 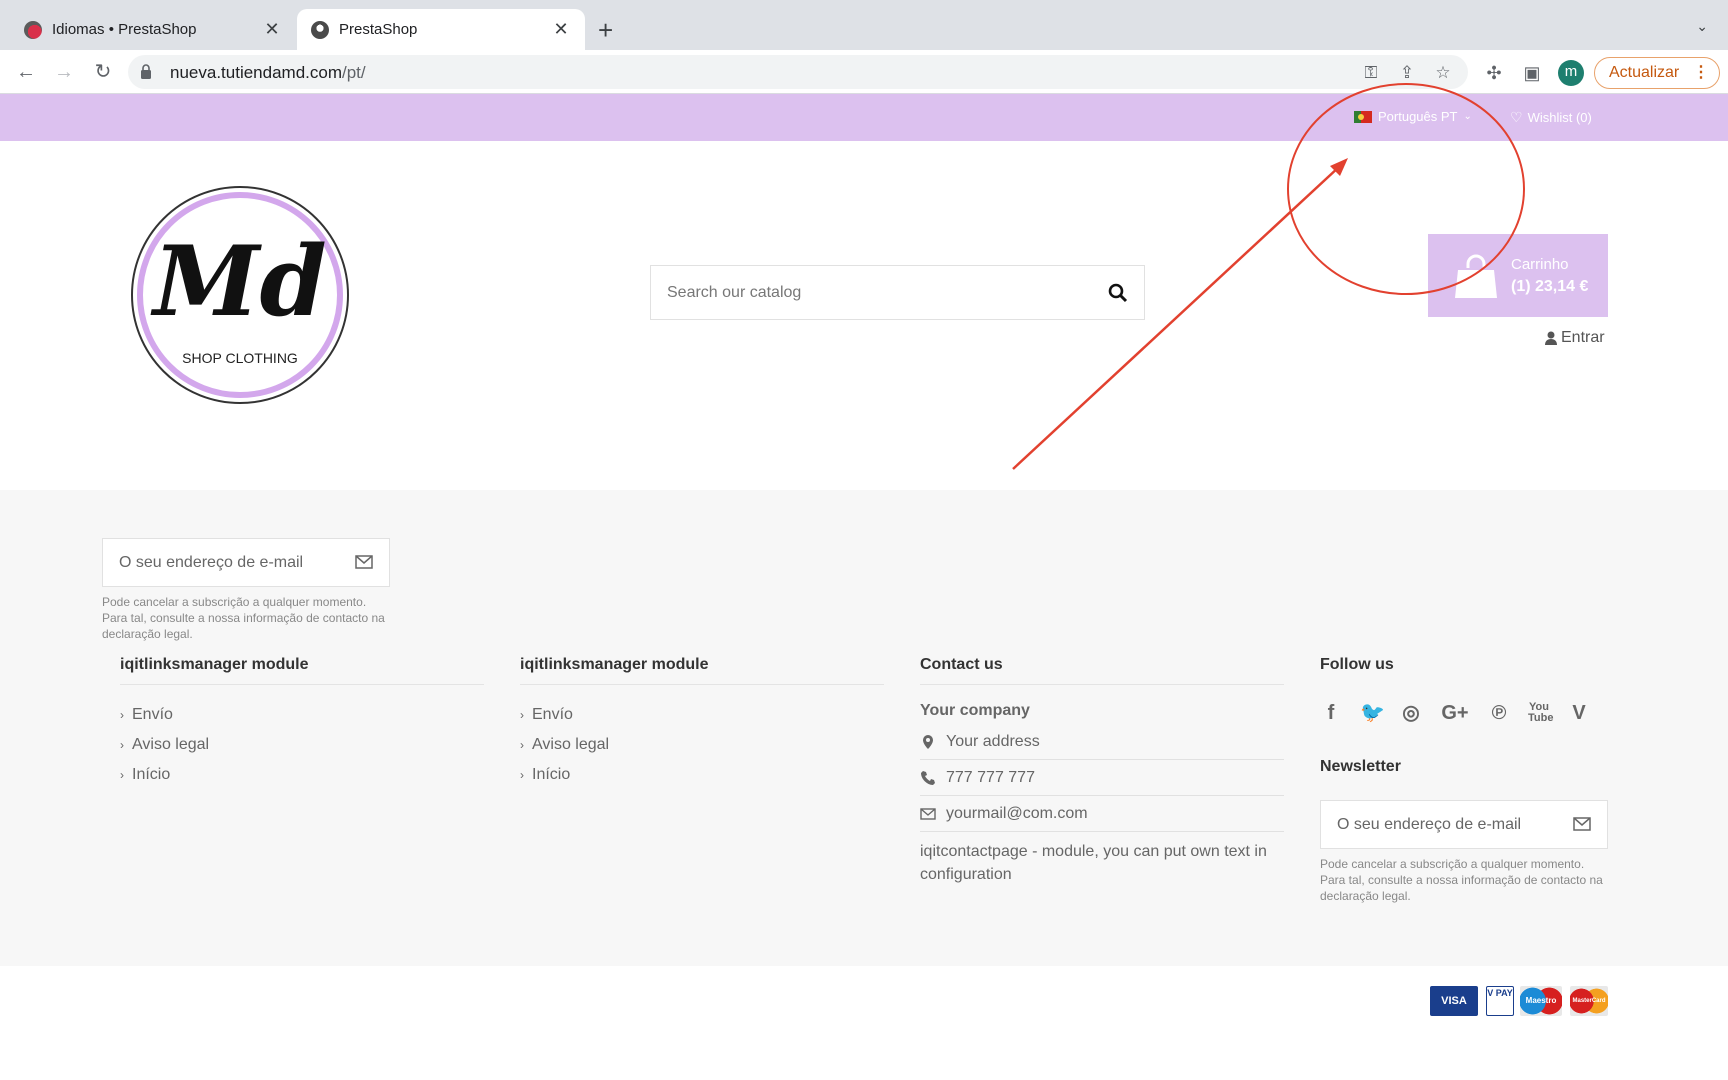 What do you see at coordinates (64, 72) in the screenshot?
I see `forward-arrow-icon: →` at bounding box center [64, 72].